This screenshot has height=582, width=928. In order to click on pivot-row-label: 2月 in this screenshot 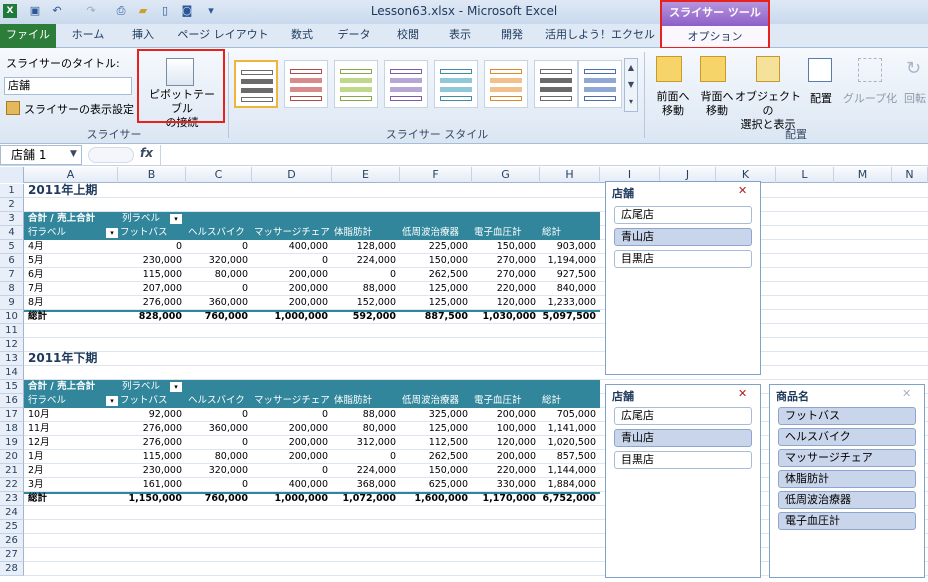, I will do `click(68, 471)`.